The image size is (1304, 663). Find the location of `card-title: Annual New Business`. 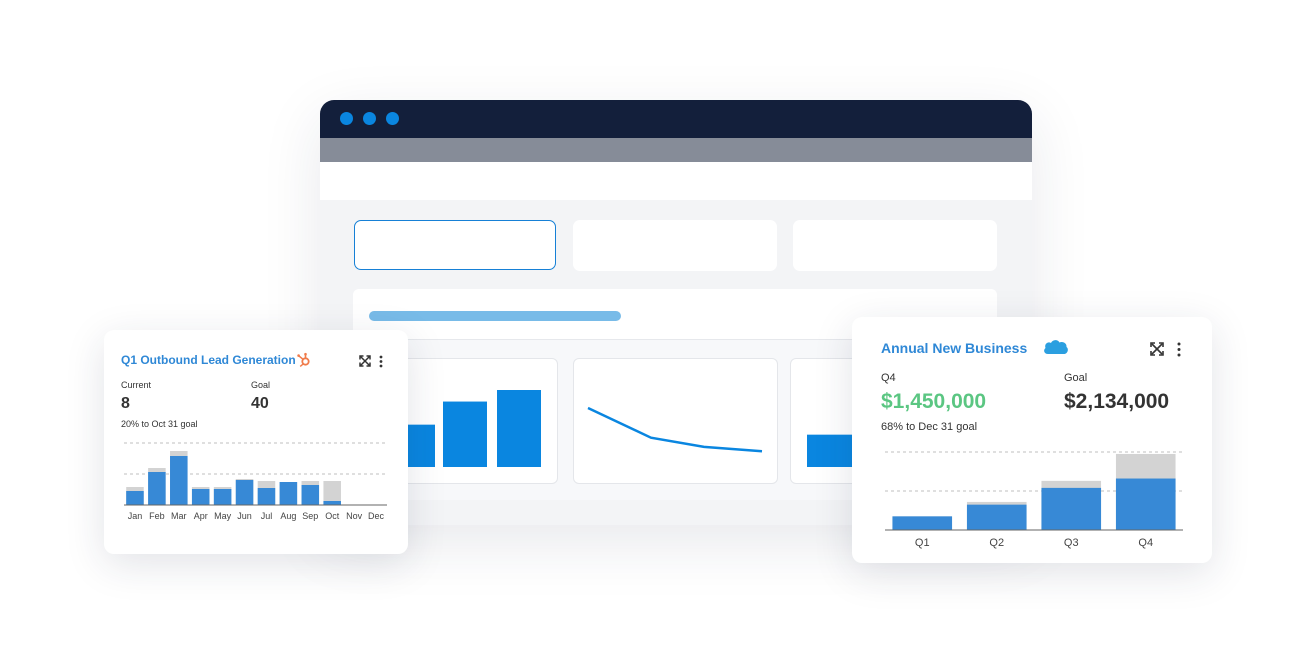

card-title: Annual New Business is located at coordinates (954, 348).